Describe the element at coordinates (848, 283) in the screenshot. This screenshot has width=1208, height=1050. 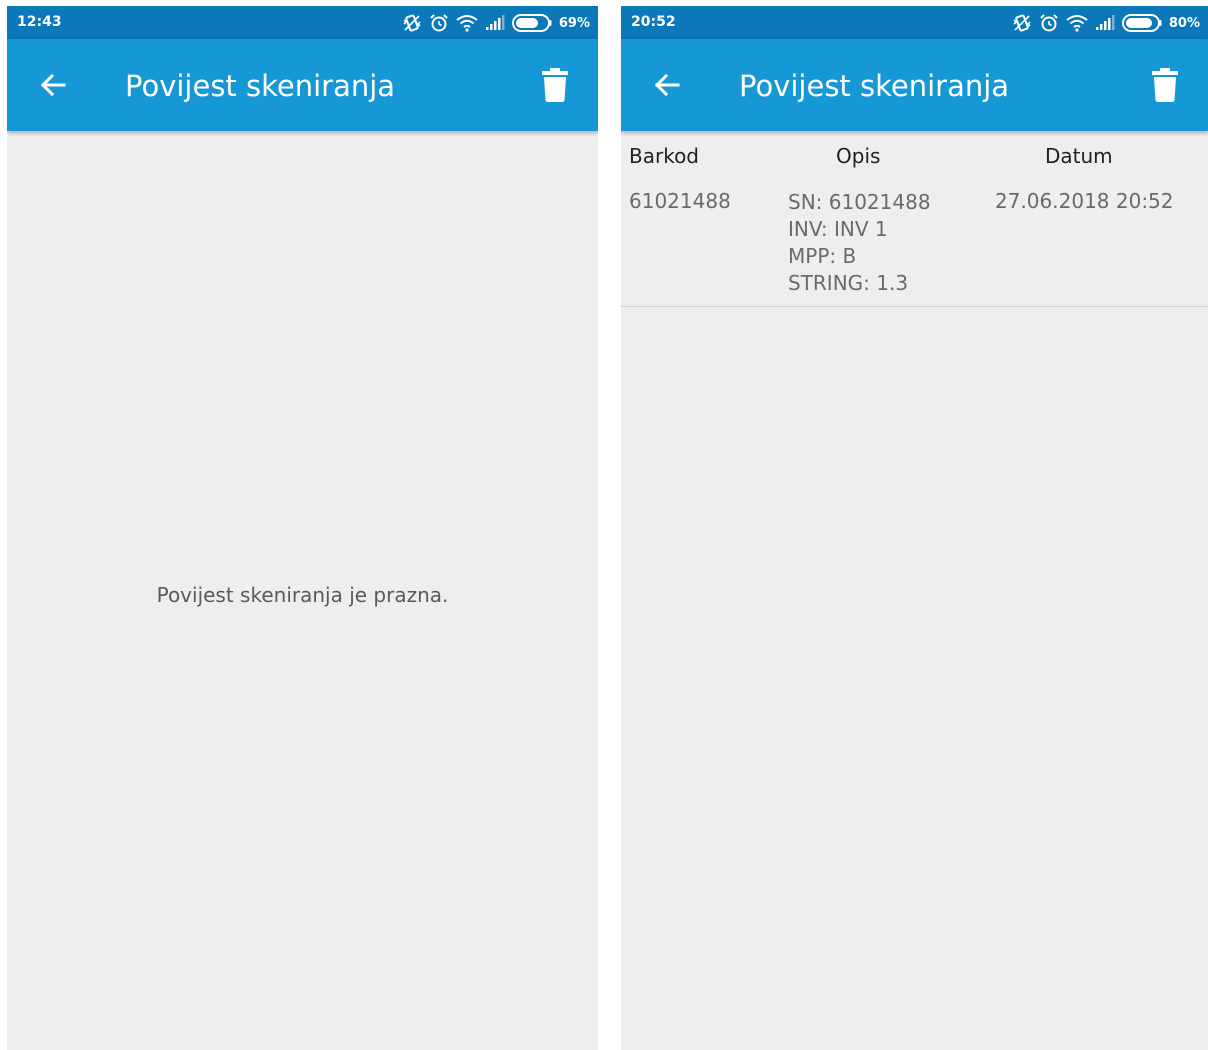
I see `opis-line: STRING: 1.3` at that location.